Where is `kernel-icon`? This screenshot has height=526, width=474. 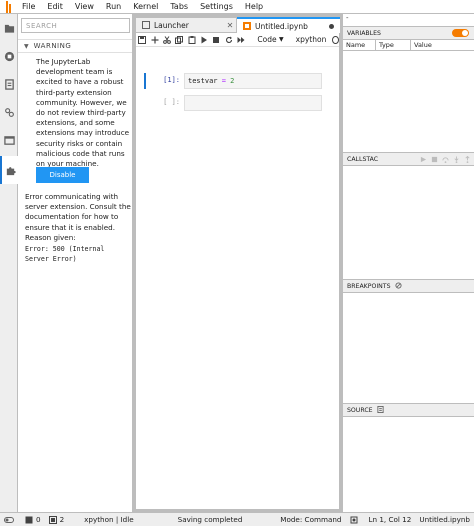 kernel-icon is located at coordinates (52, 519).